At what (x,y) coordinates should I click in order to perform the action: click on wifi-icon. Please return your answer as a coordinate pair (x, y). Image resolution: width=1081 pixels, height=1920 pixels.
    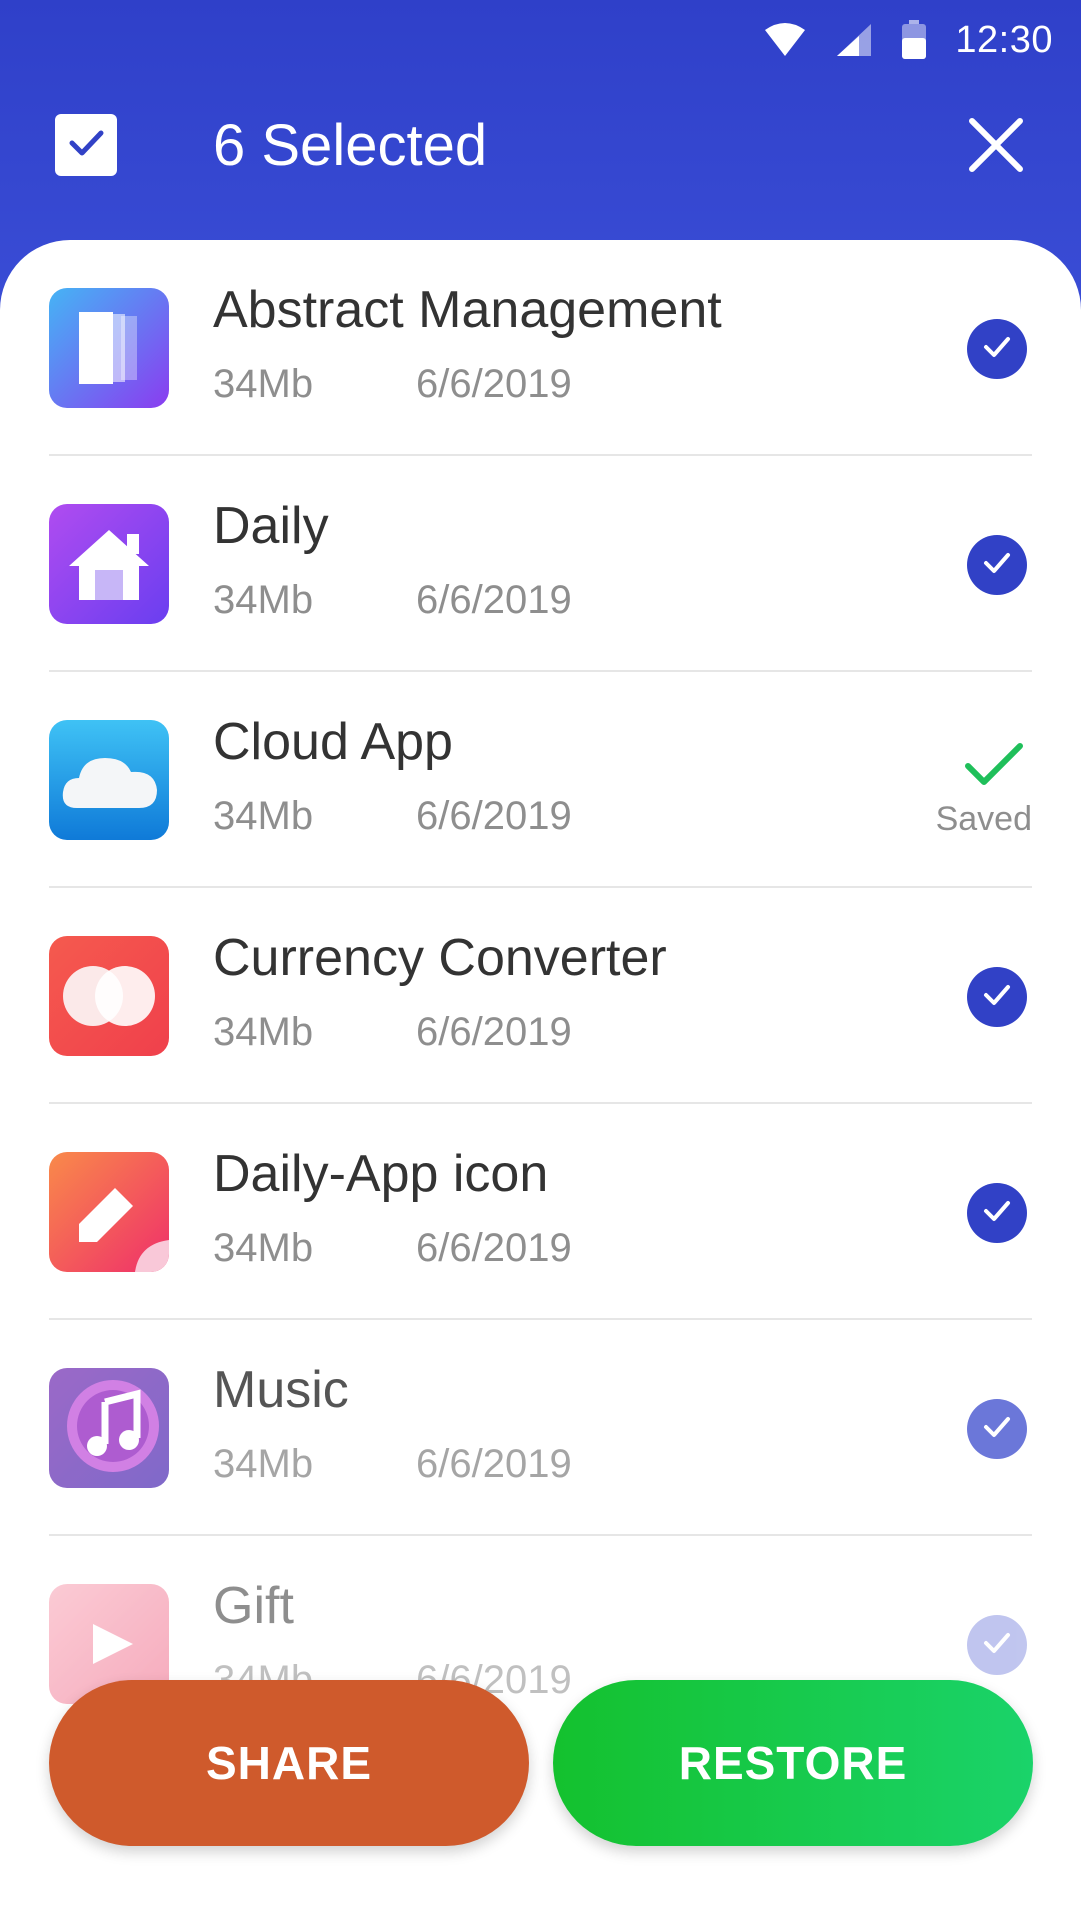
    Looking at the image, I should click on (785, 40).